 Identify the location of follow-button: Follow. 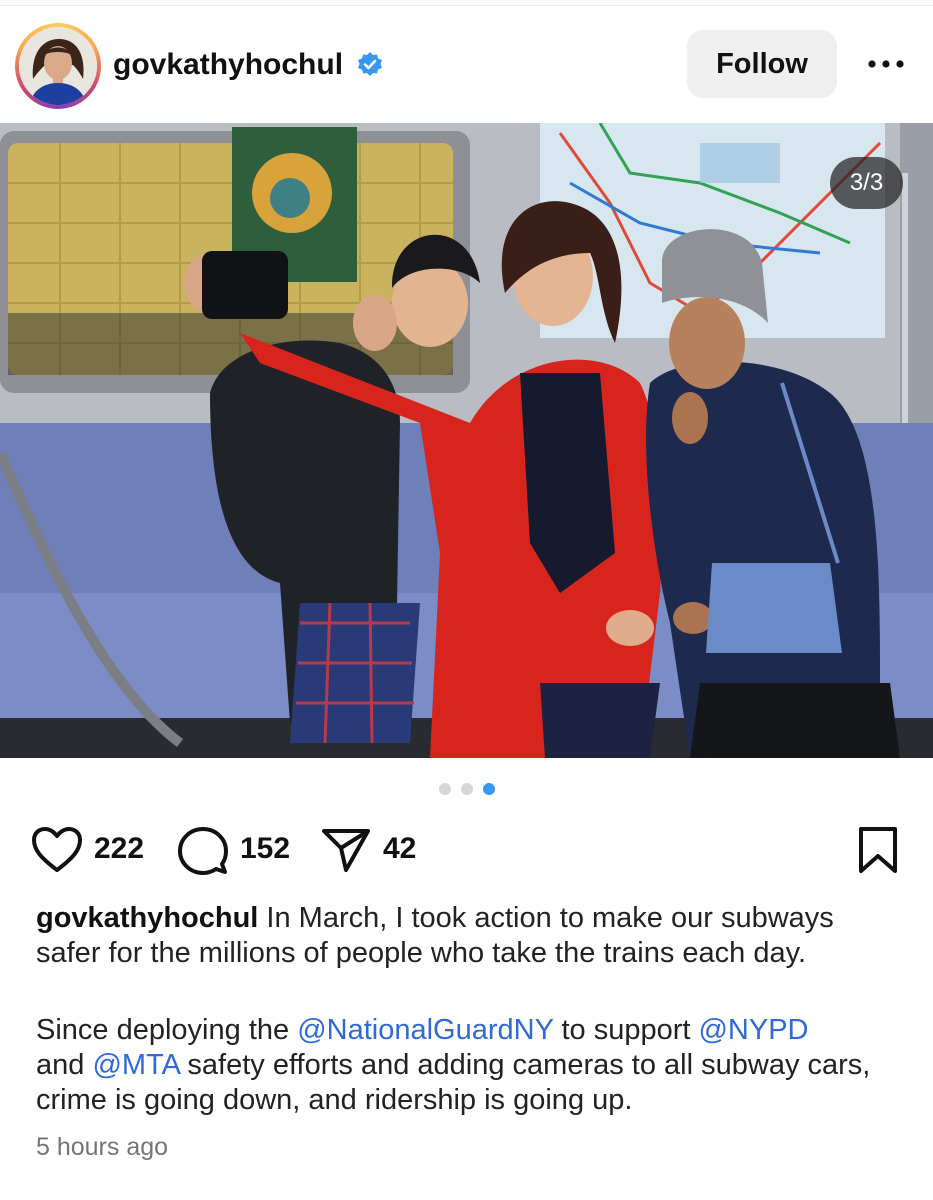
(762, 64).